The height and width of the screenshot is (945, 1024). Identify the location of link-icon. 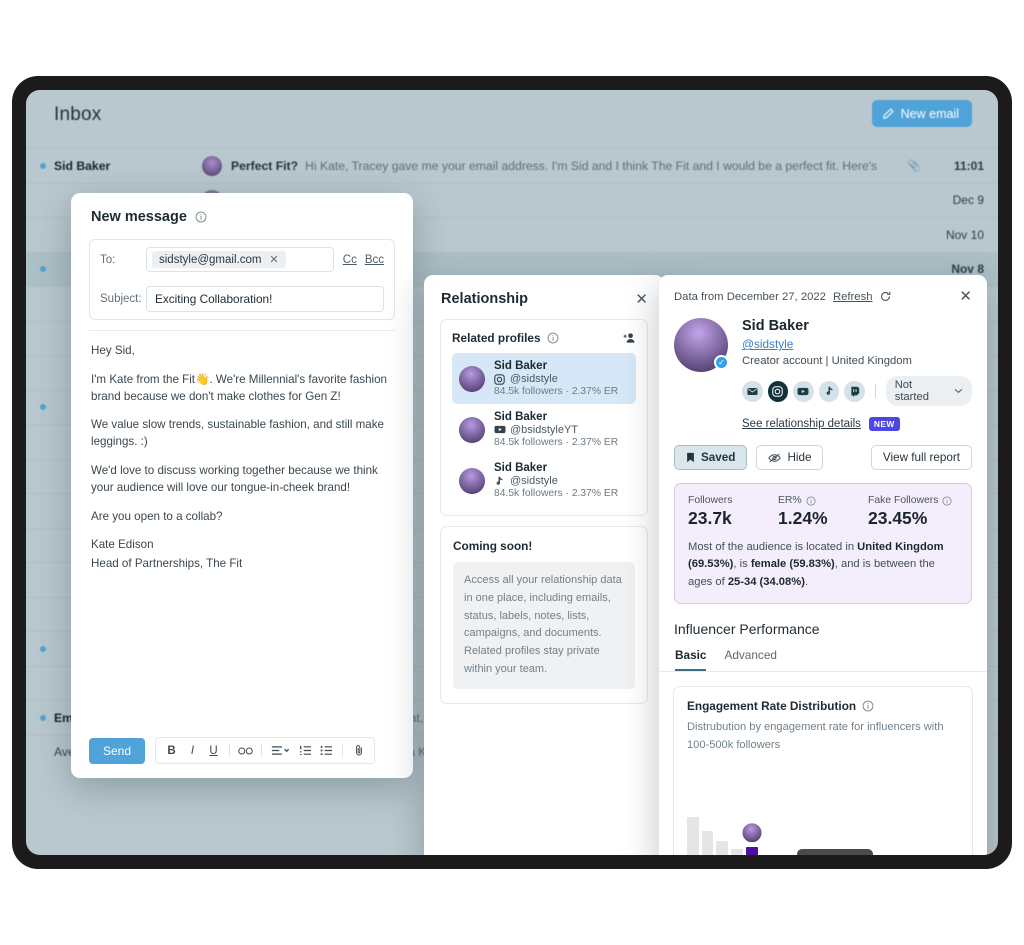
(245, 750).